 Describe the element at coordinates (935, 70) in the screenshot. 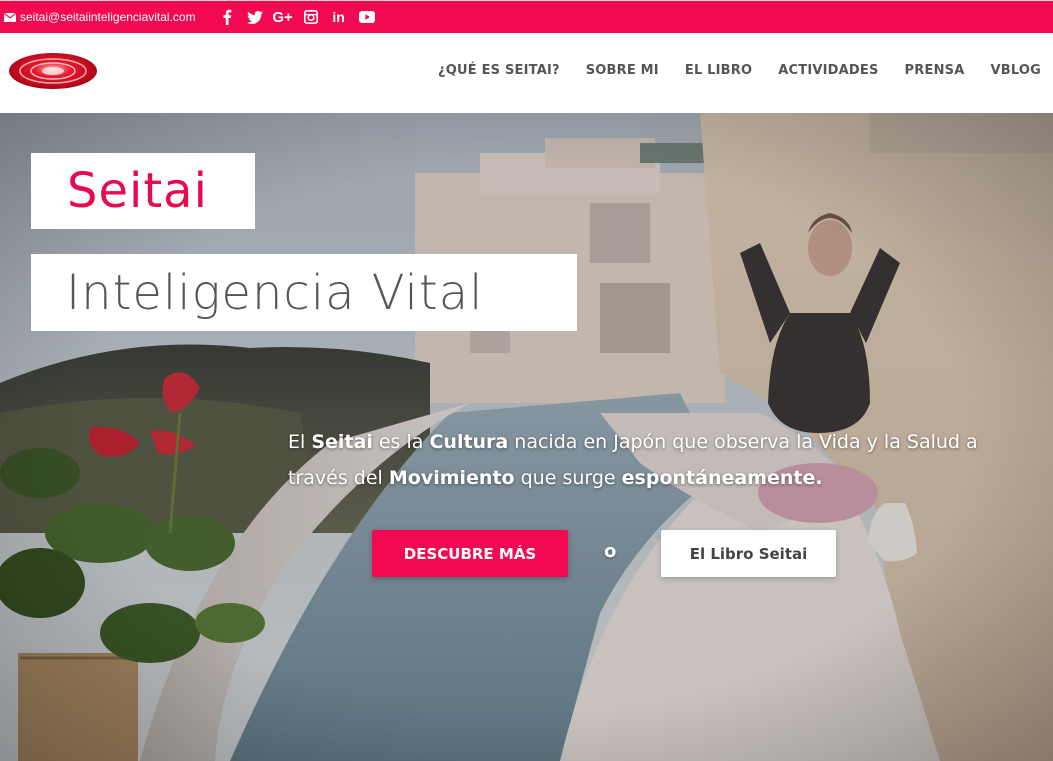

I see `nav-item-prensa: PRENSA` at that location.